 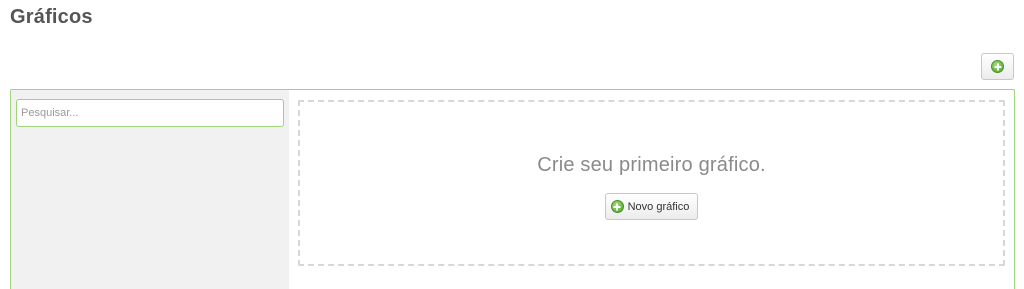 I want to click on empty-state-message: Crie seu primeiro gráfico., so click(x=651, y=165).